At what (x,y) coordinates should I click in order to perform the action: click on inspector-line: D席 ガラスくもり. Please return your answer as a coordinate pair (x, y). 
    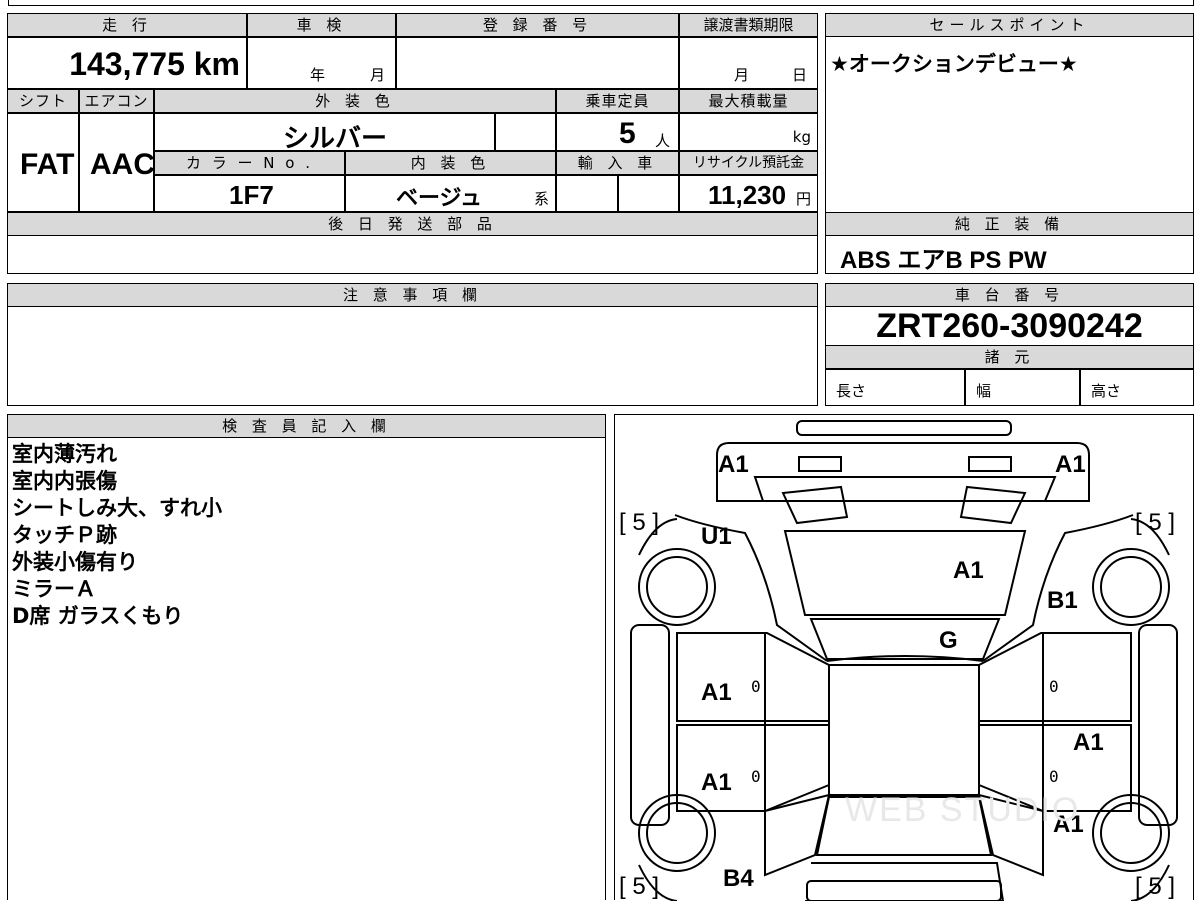
    Looking at the image, I should click on (98, 616).